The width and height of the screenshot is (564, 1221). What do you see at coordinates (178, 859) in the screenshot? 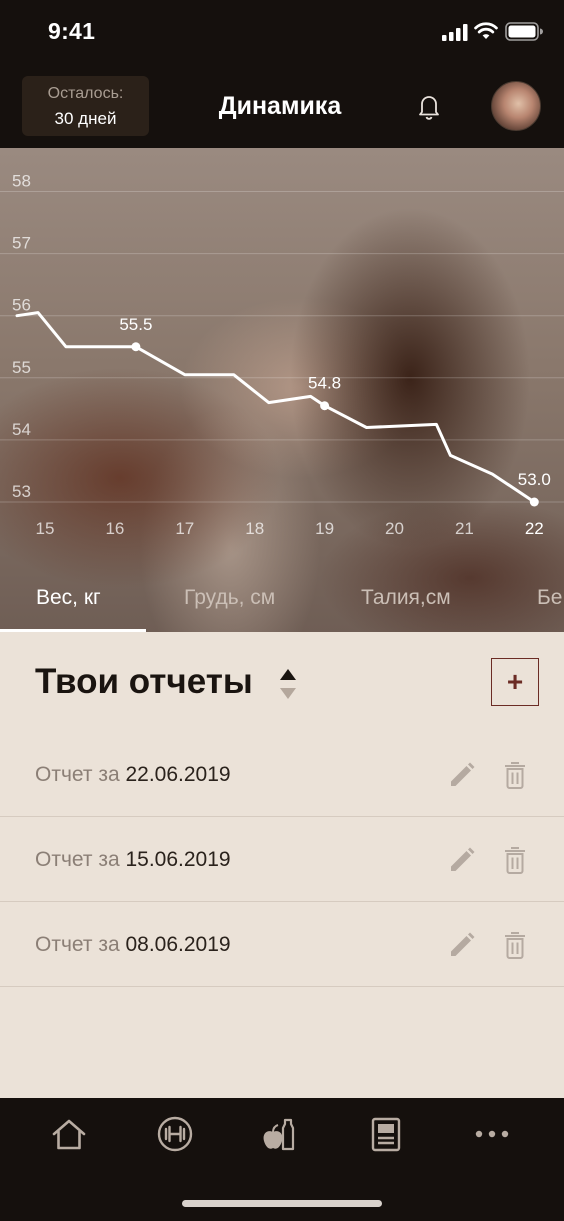
I see `report-date: 15.06.2019` at bounding box center [178, 859].